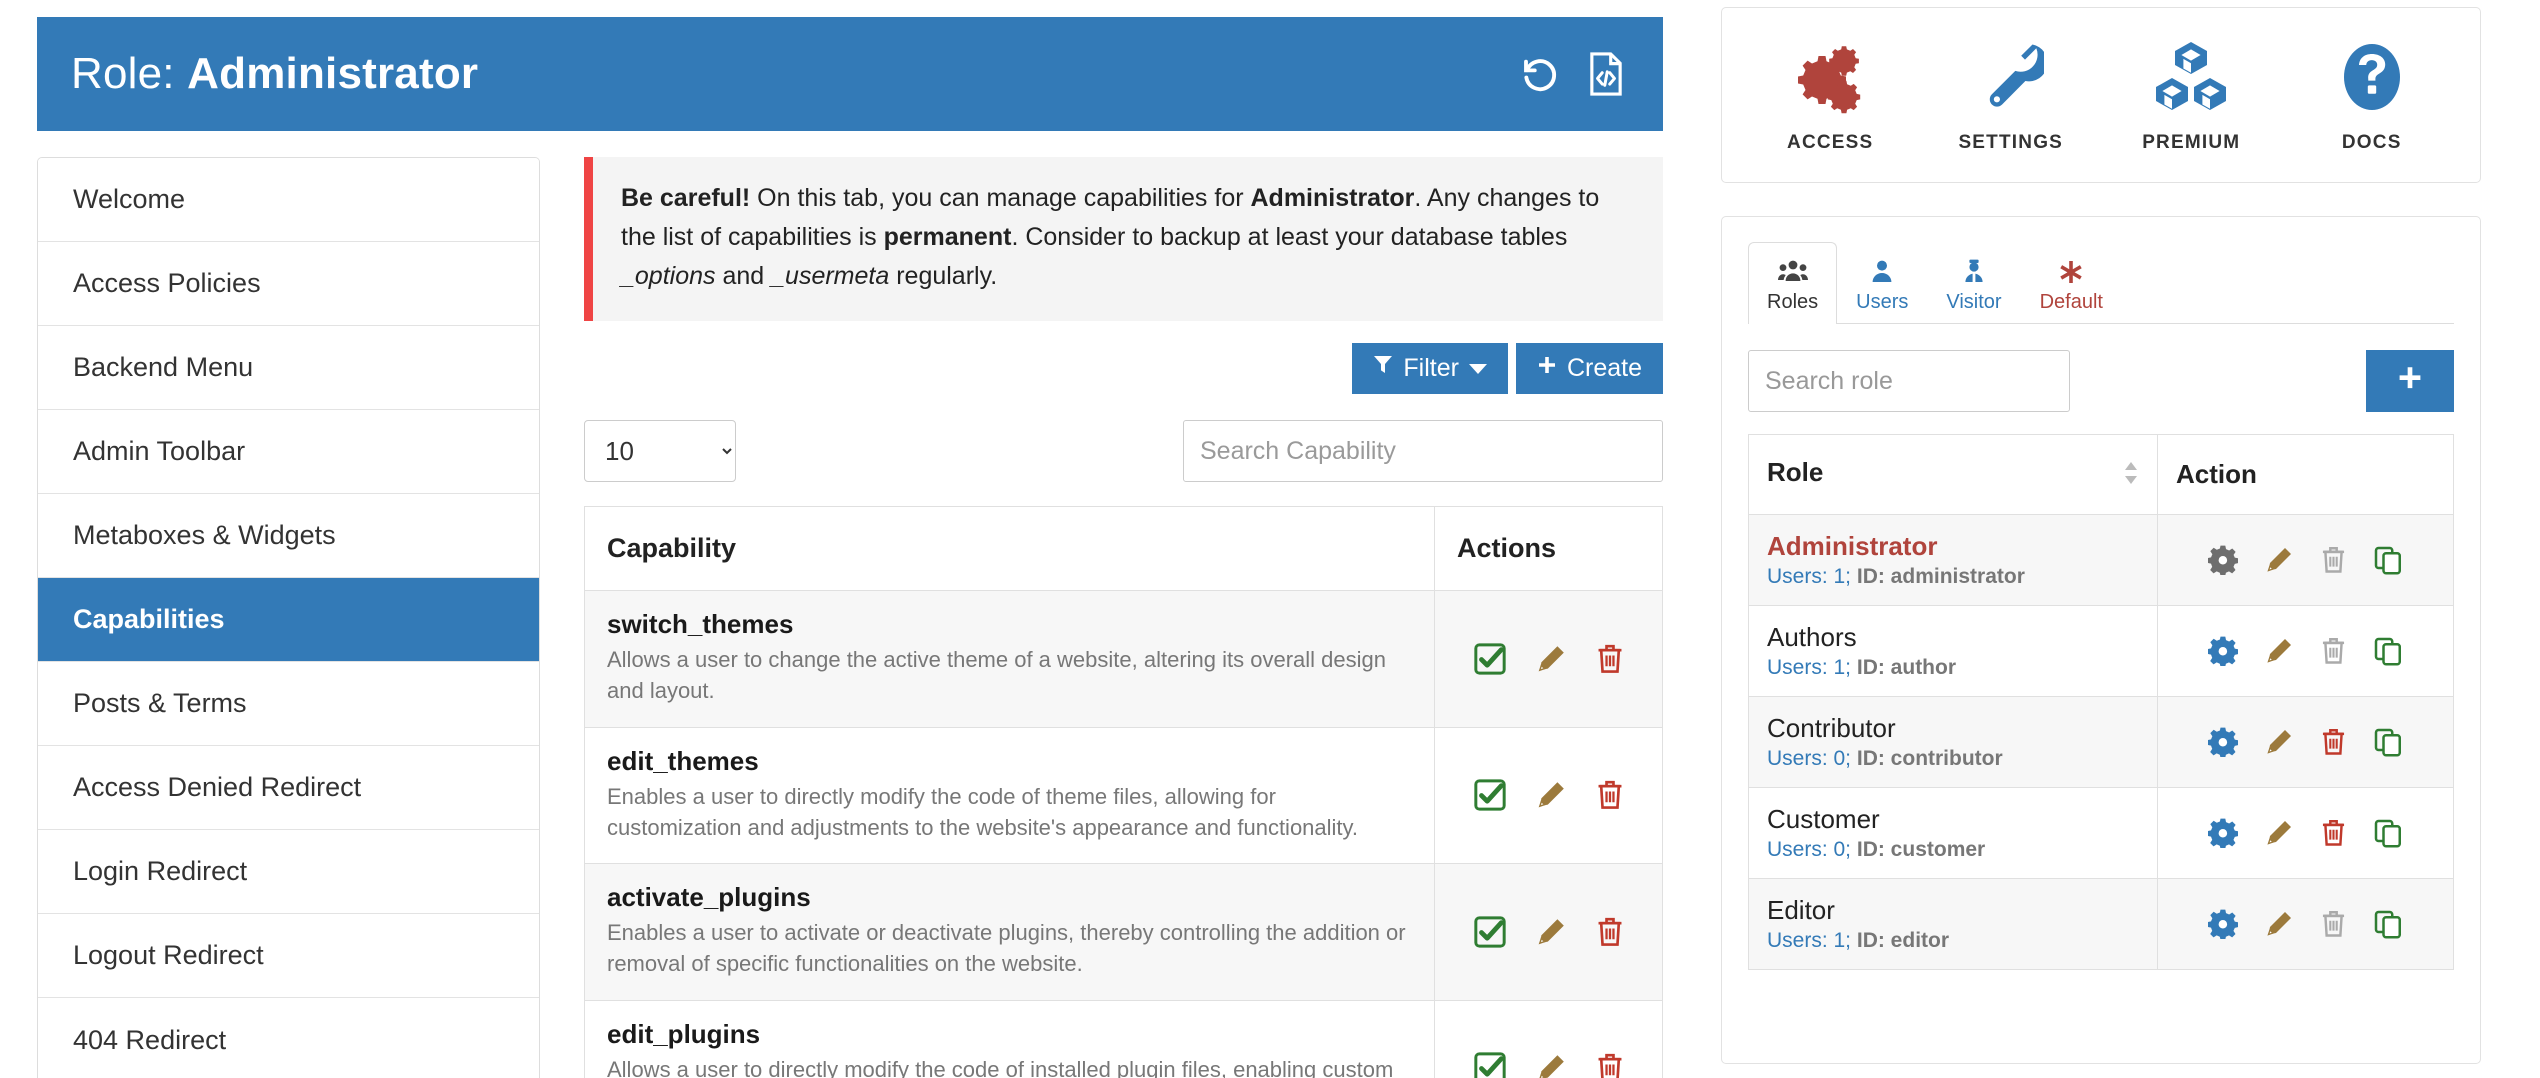  Describe the element at coordinates (1812, 940) in the screenshot. I see `role-users-count: Users: 1;` at that location.